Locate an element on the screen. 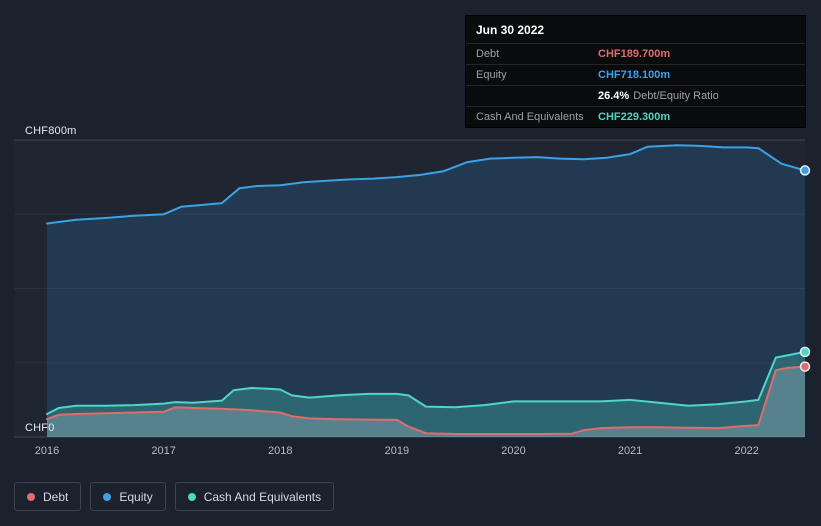 The height and width of the screenshot is (526, 821). tooltip-equity-value: CHF718.100m is located at coordinates (634, 75).